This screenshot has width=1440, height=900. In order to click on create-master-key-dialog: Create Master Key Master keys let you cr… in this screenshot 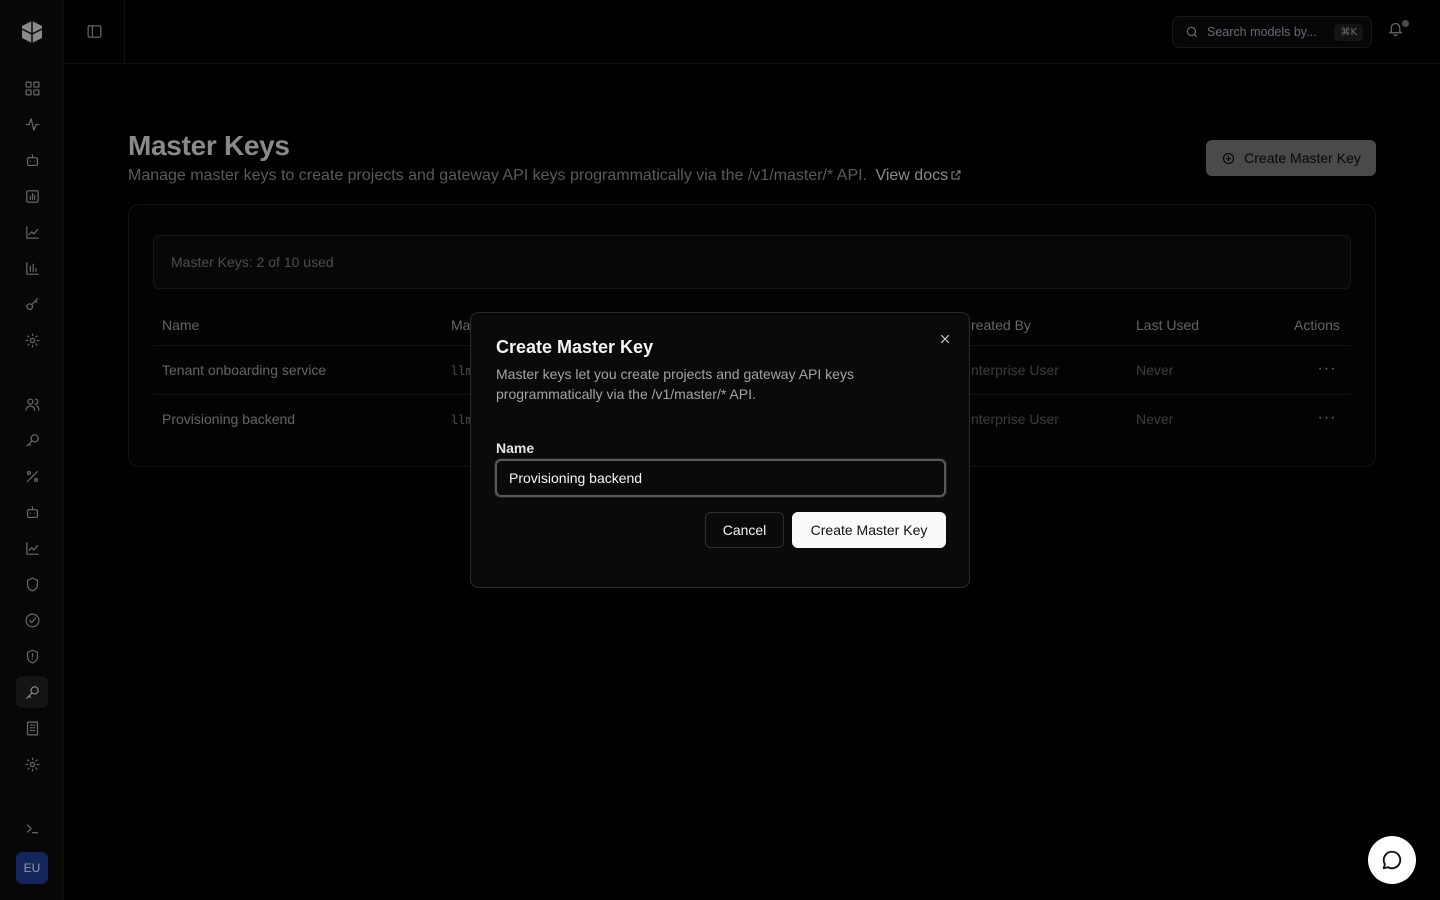, I will do `click(720, 450)`.